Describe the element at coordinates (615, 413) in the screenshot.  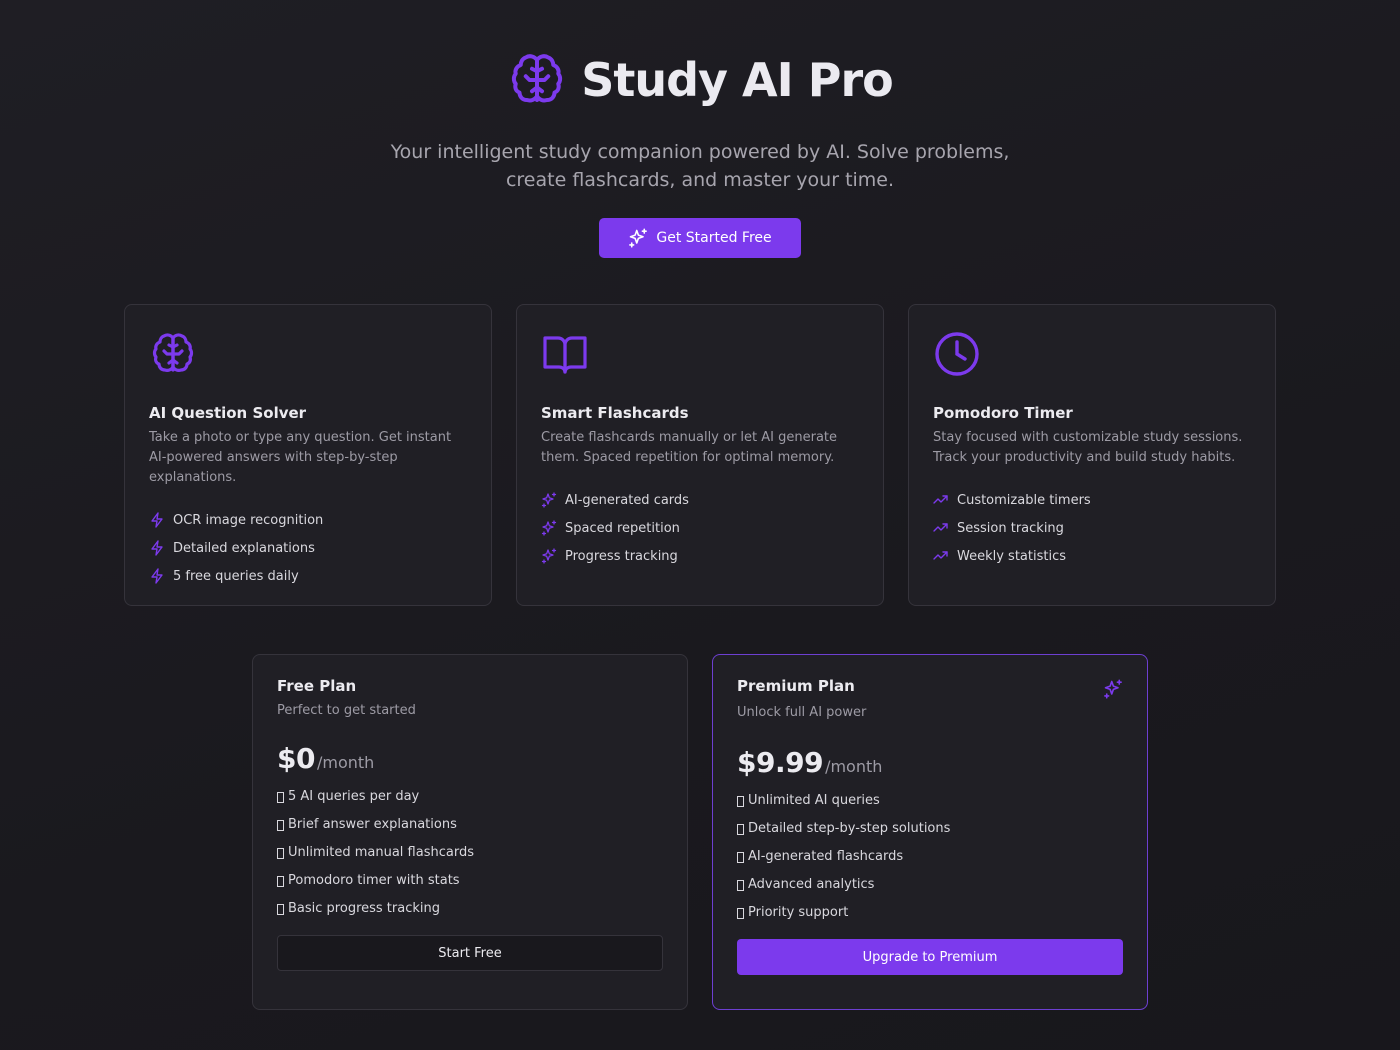
I see `feature-title: Smart Flashcards` at that location.